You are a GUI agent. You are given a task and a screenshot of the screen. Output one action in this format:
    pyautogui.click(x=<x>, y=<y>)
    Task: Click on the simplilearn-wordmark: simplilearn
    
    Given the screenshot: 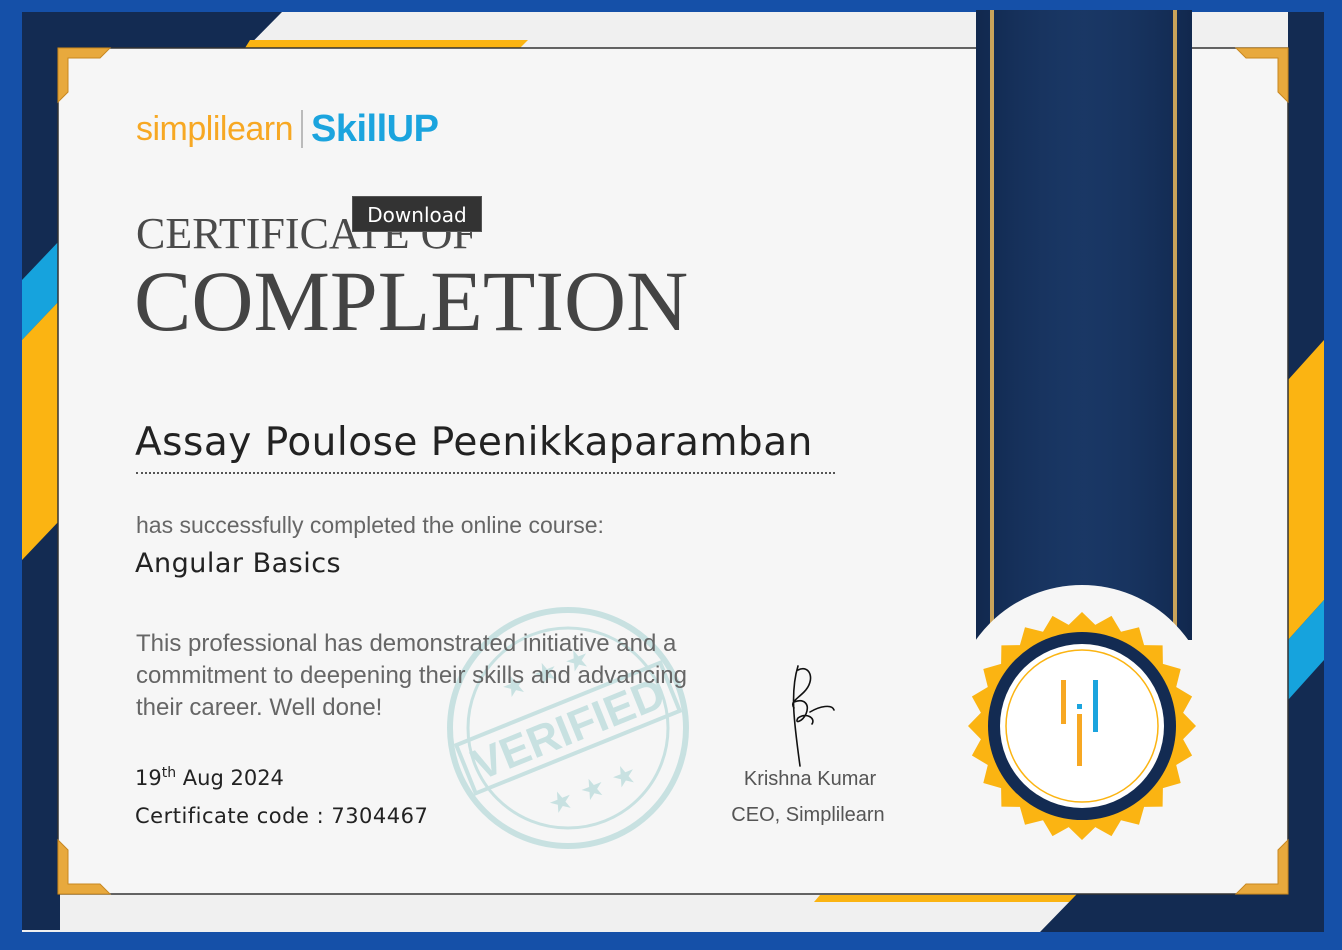 What is the action you would take?
    pyautogui.click(x=215, y=128)
    